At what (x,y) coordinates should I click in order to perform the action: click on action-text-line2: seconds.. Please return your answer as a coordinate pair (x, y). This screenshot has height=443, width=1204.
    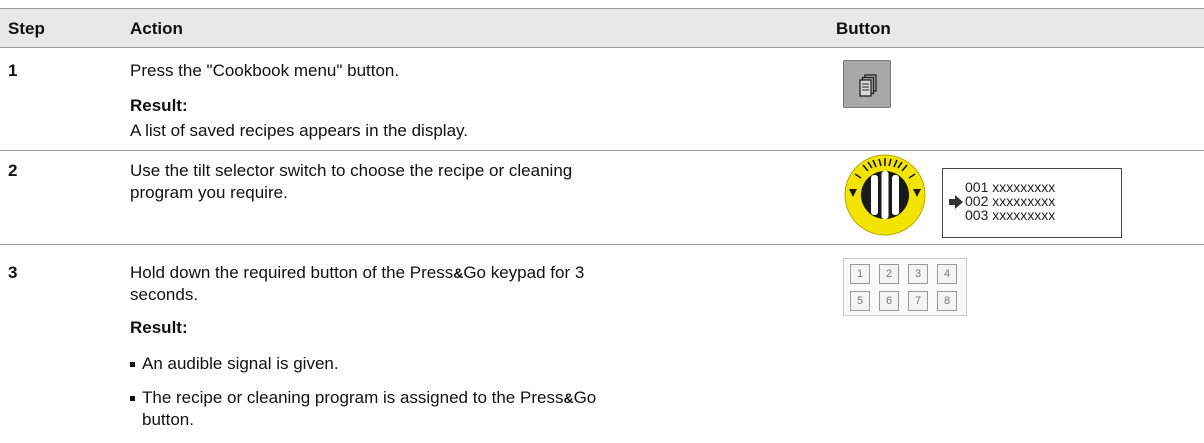
    Looking at the image, I should click on (164, 294).